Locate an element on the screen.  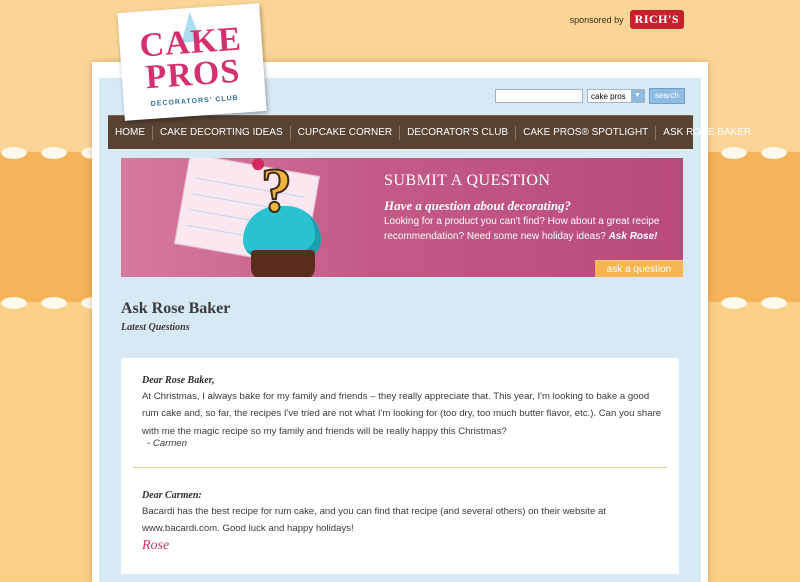
divider is located at coordinates (400, 467).